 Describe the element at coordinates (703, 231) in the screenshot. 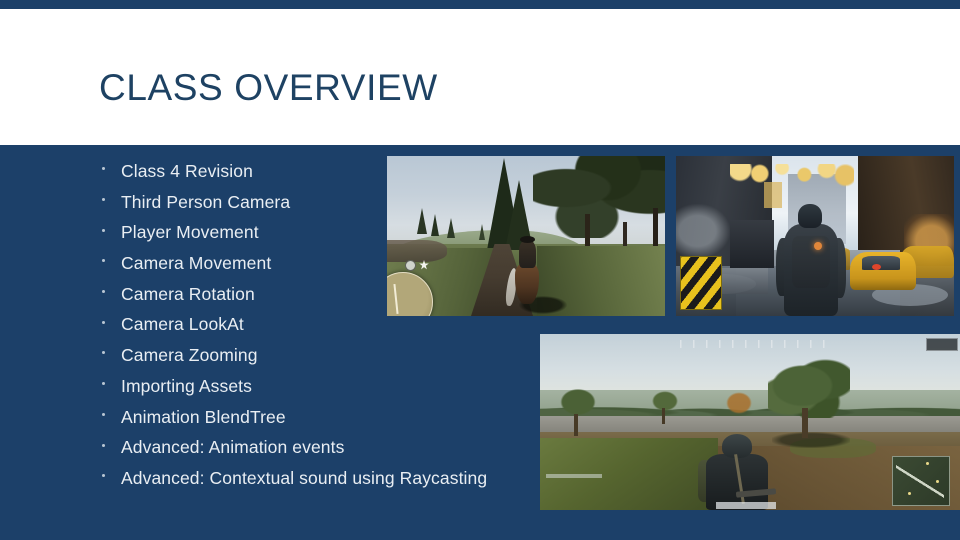

I see `smoke-plume` at that location.